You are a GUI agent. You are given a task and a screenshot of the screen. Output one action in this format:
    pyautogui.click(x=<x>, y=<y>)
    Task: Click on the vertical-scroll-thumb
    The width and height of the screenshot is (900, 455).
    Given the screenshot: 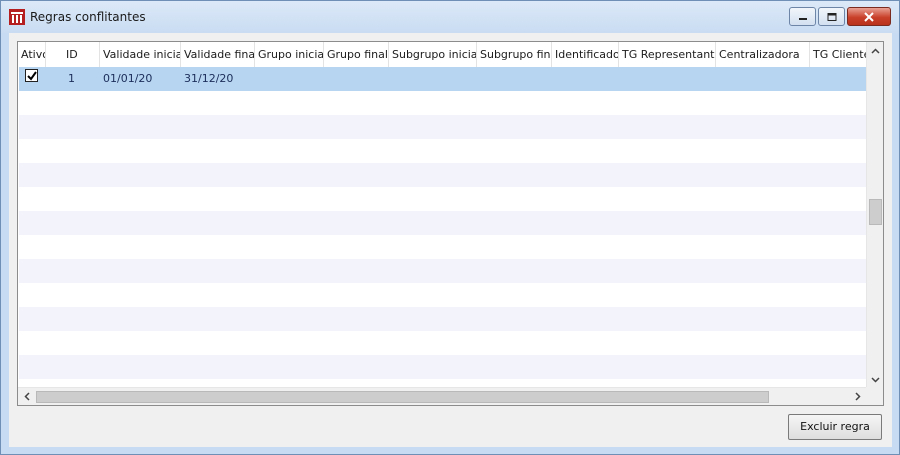 What is the action you would take?
    pyautogui.click(x=875, y=212)
    